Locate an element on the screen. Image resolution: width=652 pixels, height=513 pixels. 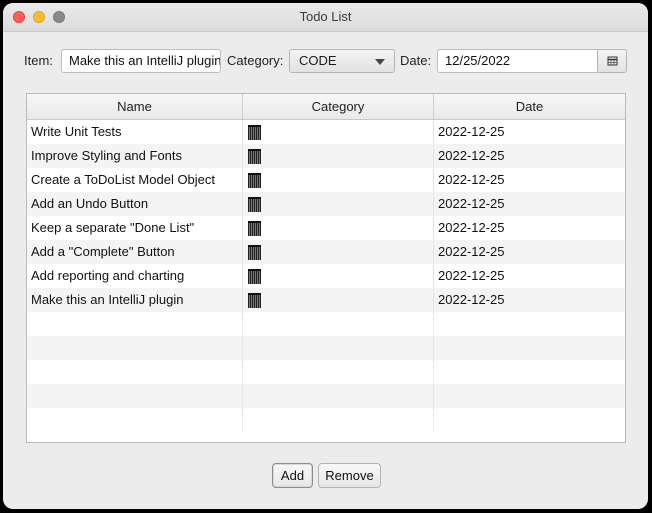
table-row: Add a "Complete" Button 2022-12-25 is located at coordinates (326, 252).